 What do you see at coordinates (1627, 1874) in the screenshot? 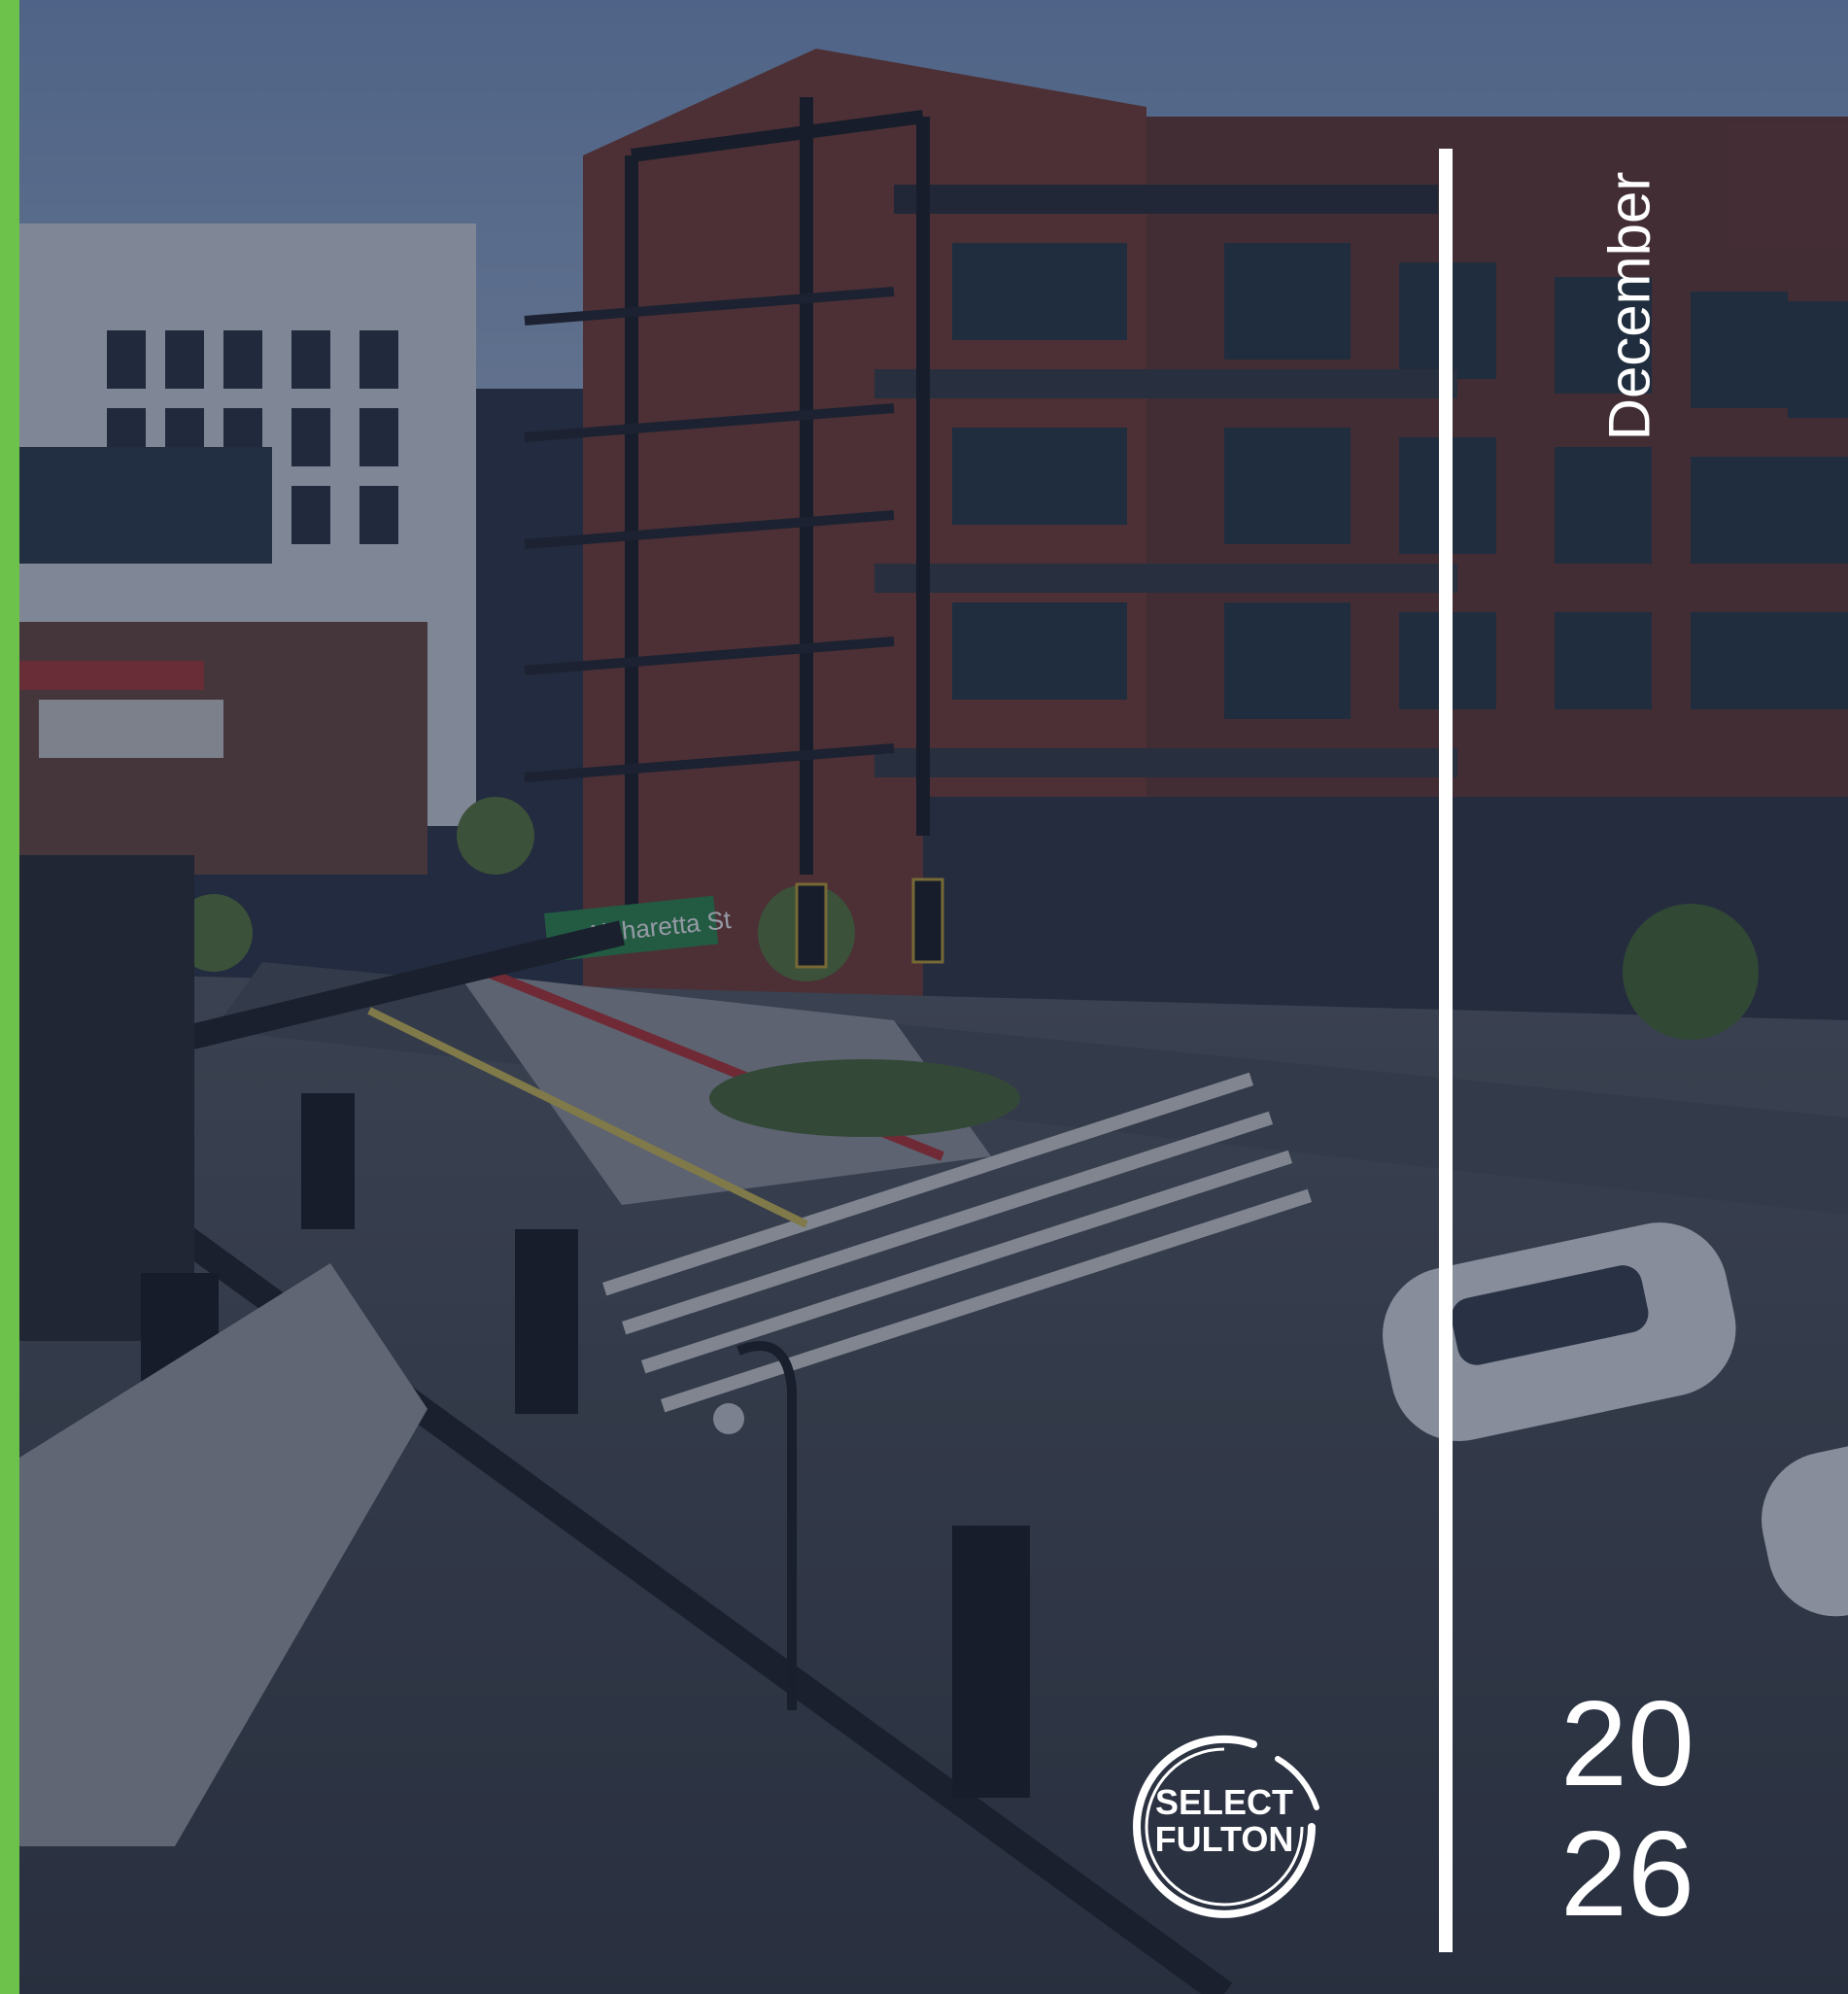
I see `year-line-2: 26` at bounding box center [1627, 1874].